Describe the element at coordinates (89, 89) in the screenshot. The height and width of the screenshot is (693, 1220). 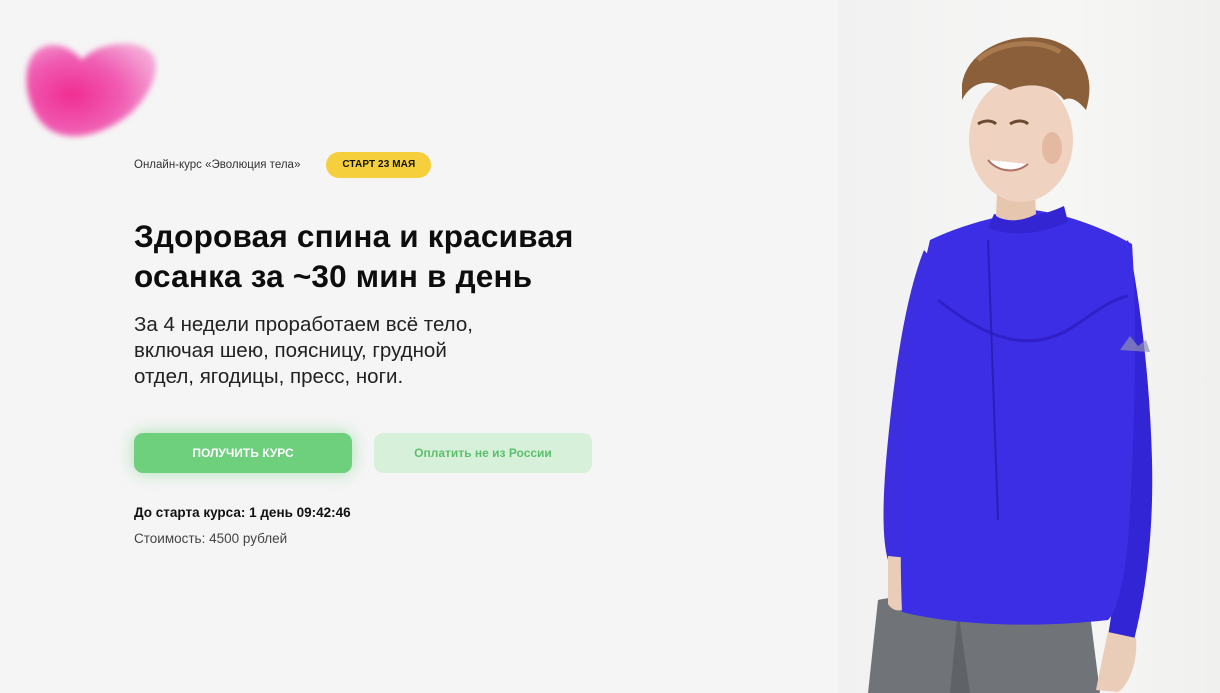
I see `heart-blob-logo-icon` at that location.